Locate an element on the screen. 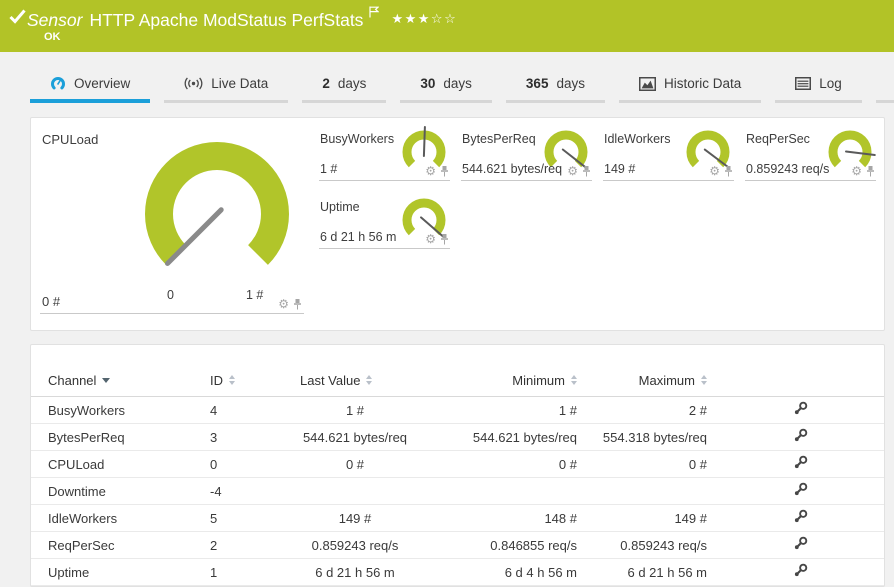 The height and width of the screenshot is (587, 894). last-value-cell: 149 # is located at coordinates (355, 518).